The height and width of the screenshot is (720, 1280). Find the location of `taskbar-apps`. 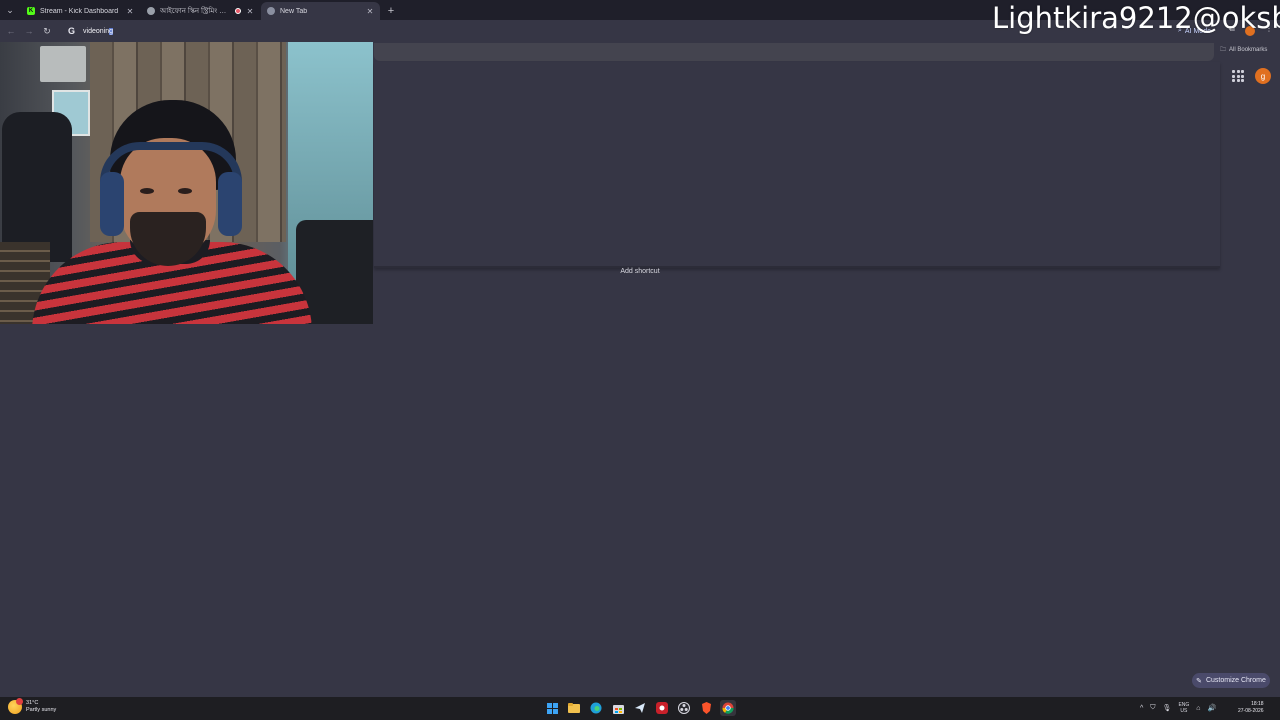

taskbar-apps is located at coordinates (640, 708).